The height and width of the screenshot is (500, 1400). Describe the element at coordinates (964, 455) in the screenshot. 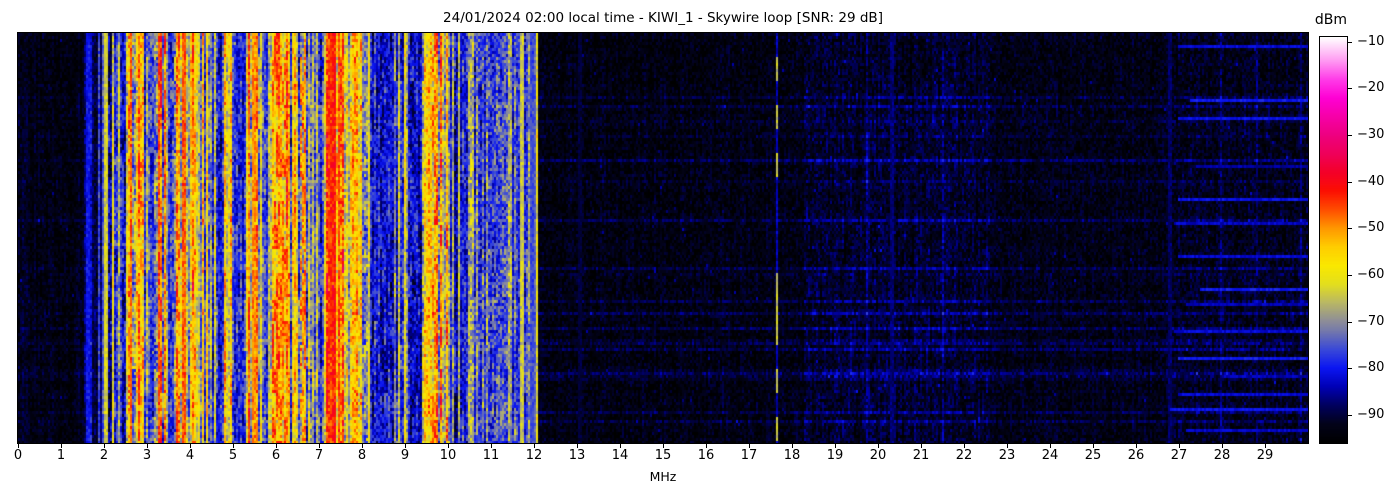

I see `x-tick-label: 22` at that location.